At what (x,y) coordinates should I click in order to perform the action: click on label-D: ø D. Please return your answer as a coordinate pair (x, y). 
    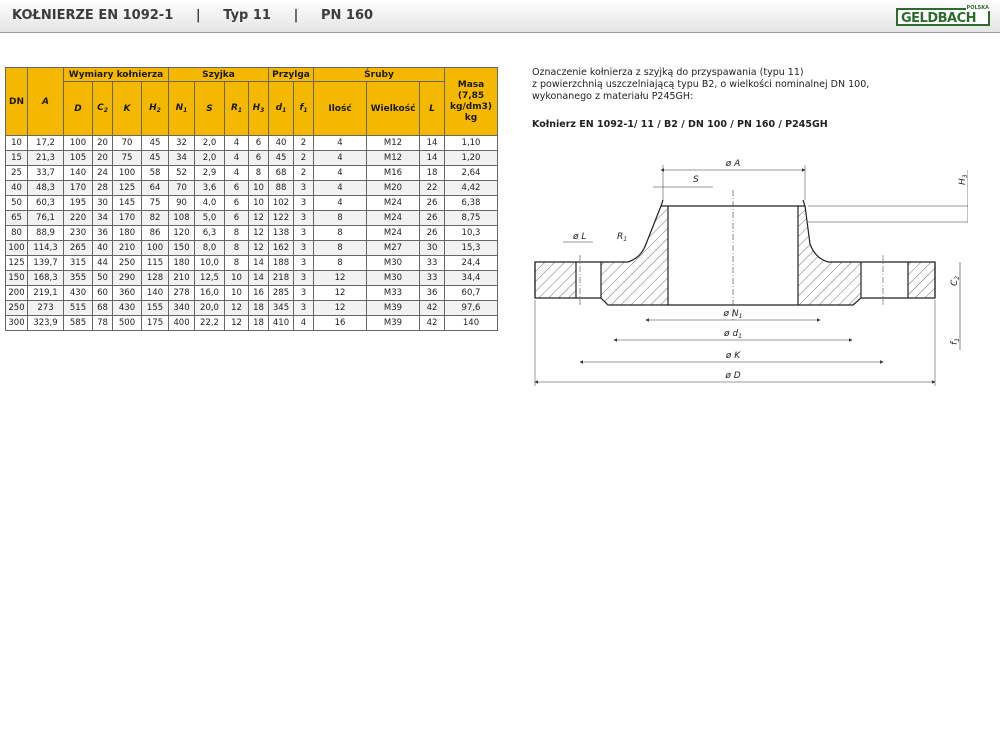
    Looking at the image, I should click on (732, 376).